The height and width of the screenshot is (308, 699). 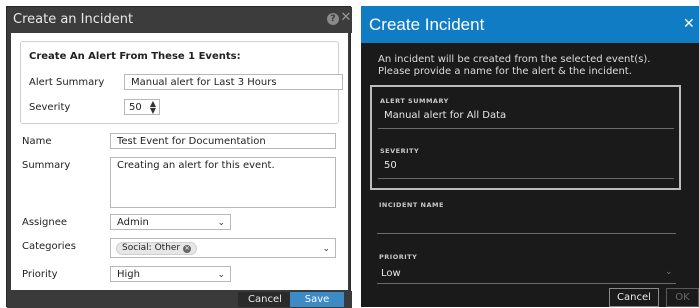 What do you see at coordinates (411, 205) in the screenshot?
I see `incident-name-label: INCIDENT NAME` at bounding box center [411, 205].